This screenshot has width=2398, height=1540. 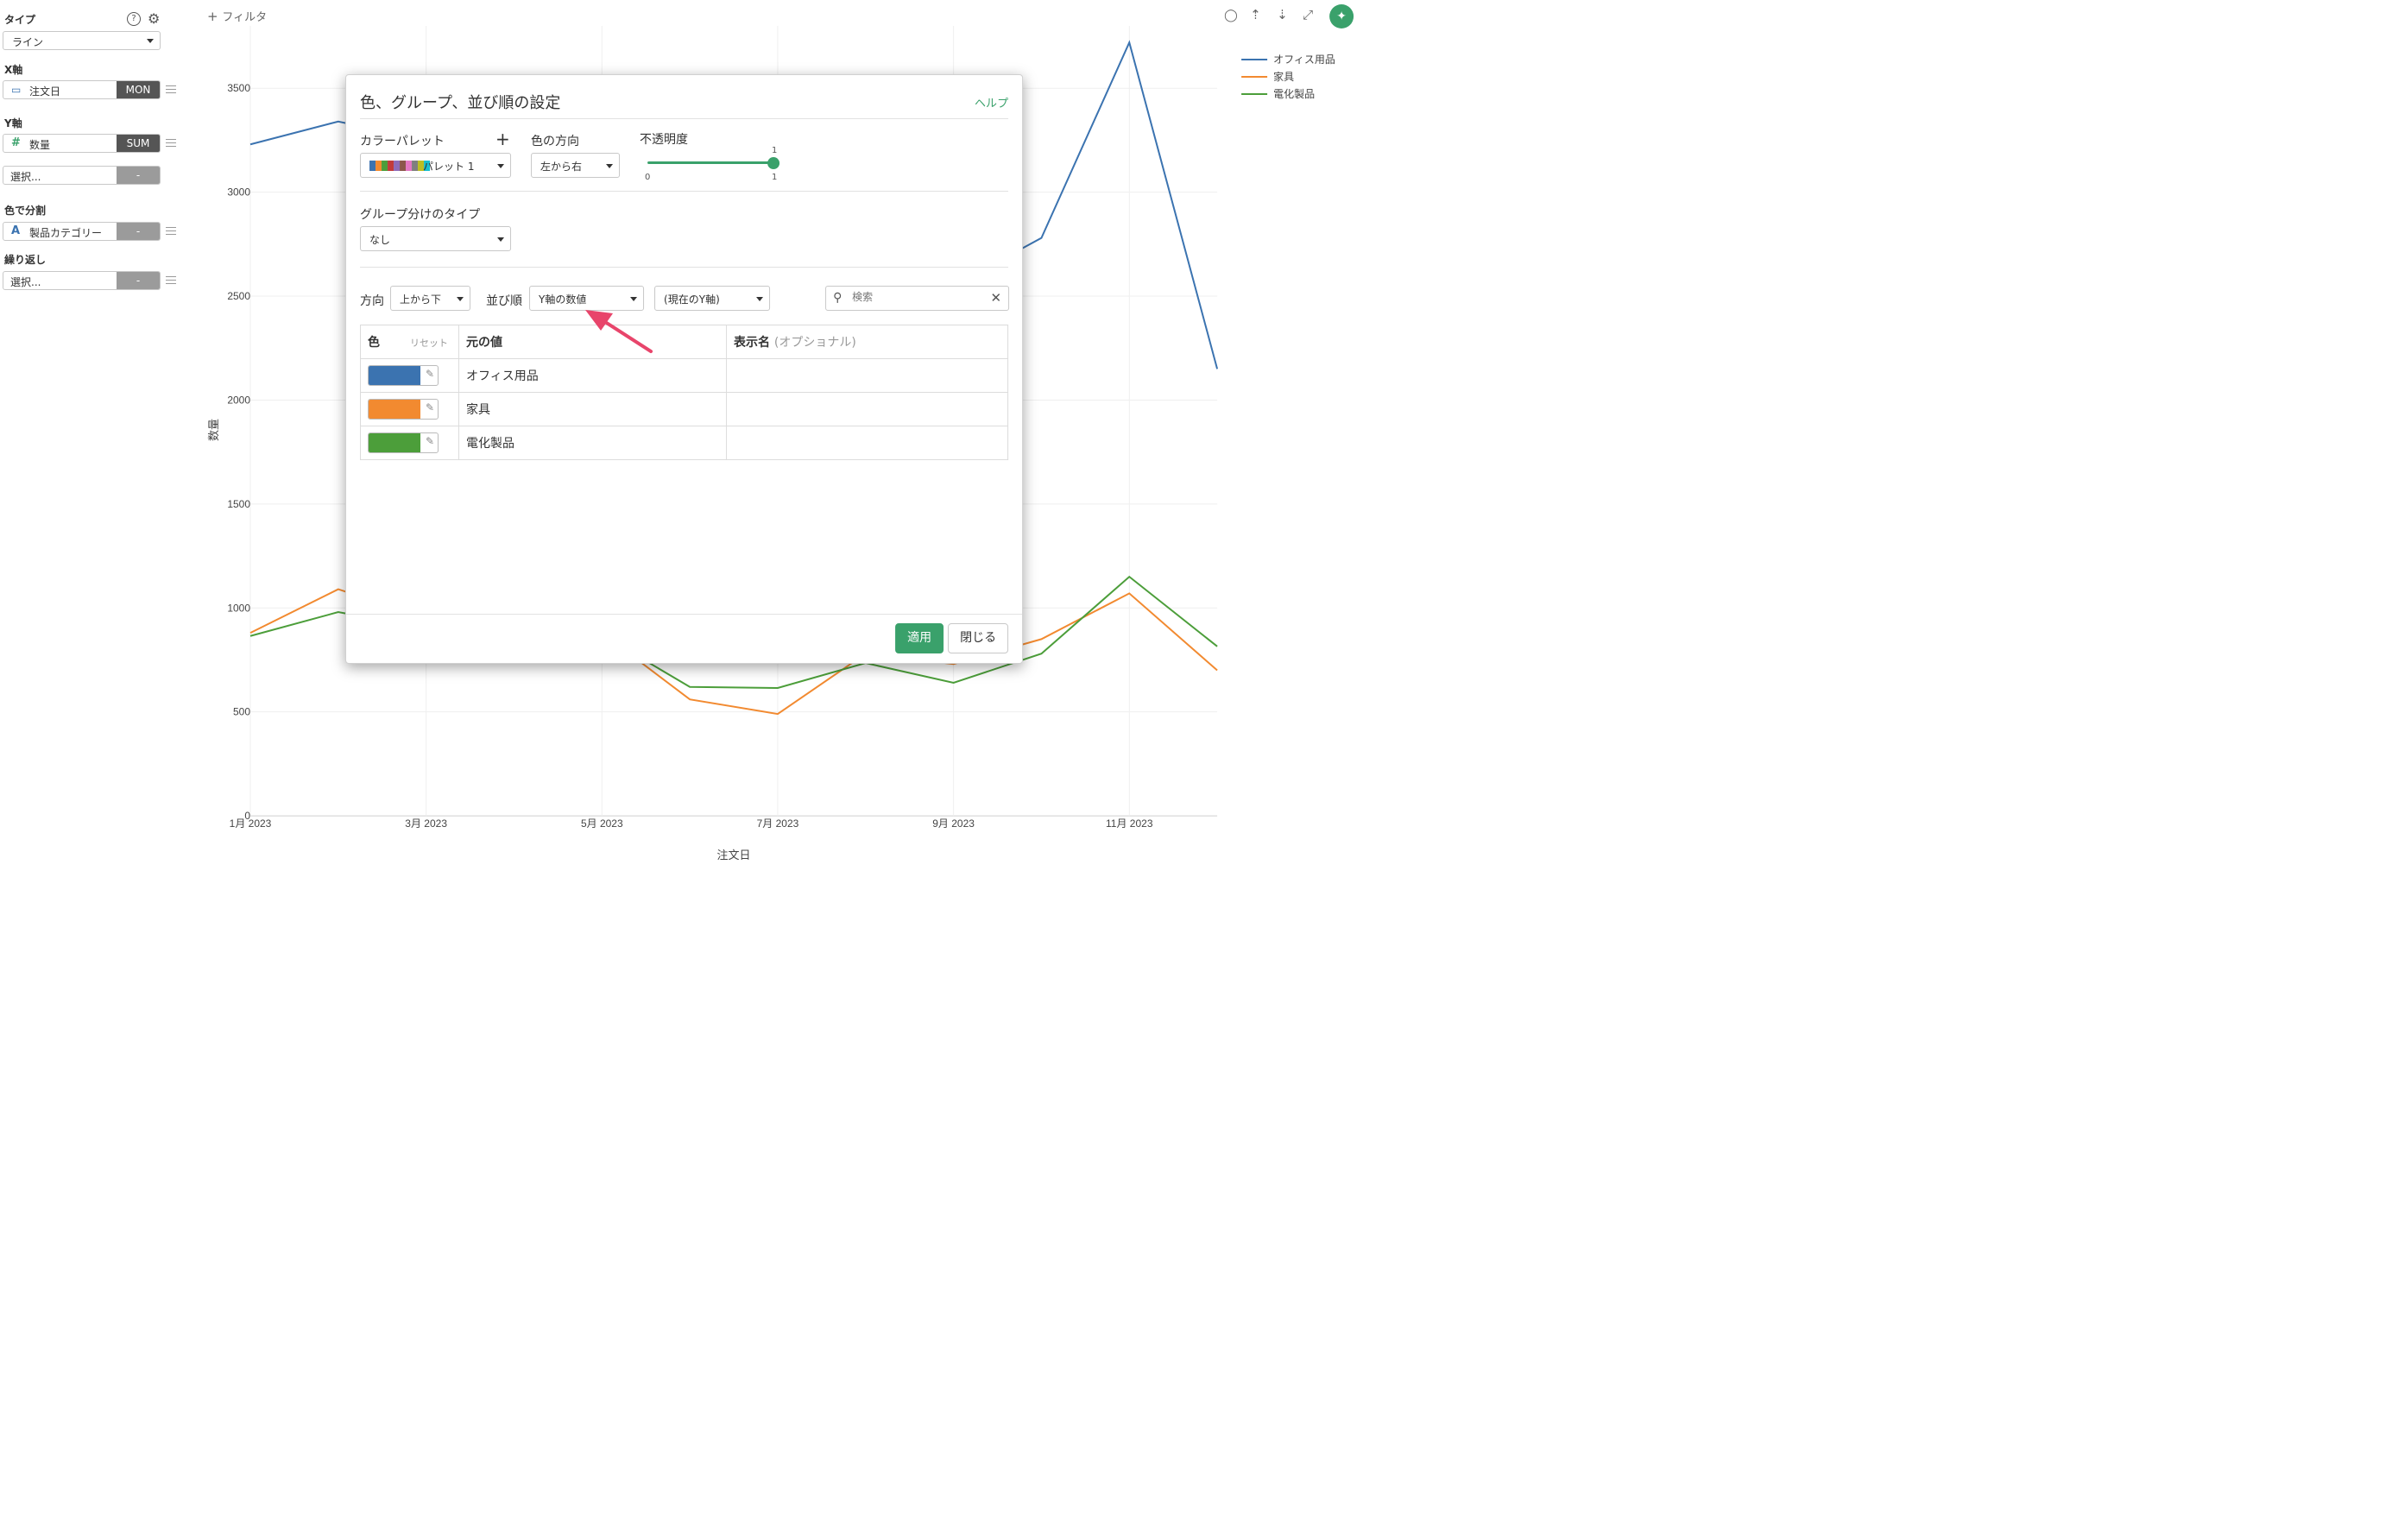 What do you see at coordinates (402, 142) in the screenshot?
I see `palette-label: カラーパレット` at bounding box center [402, 142].